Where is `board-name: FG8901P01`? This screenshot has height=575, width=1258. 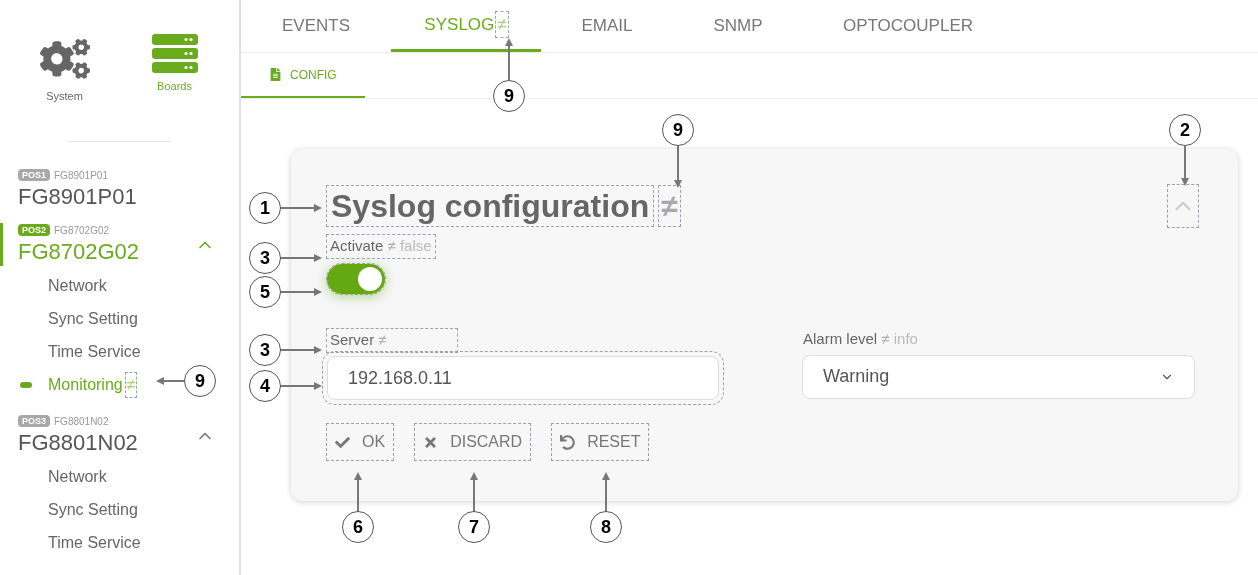 board-name: FG8901P01 is located at coordinates (116, 196).